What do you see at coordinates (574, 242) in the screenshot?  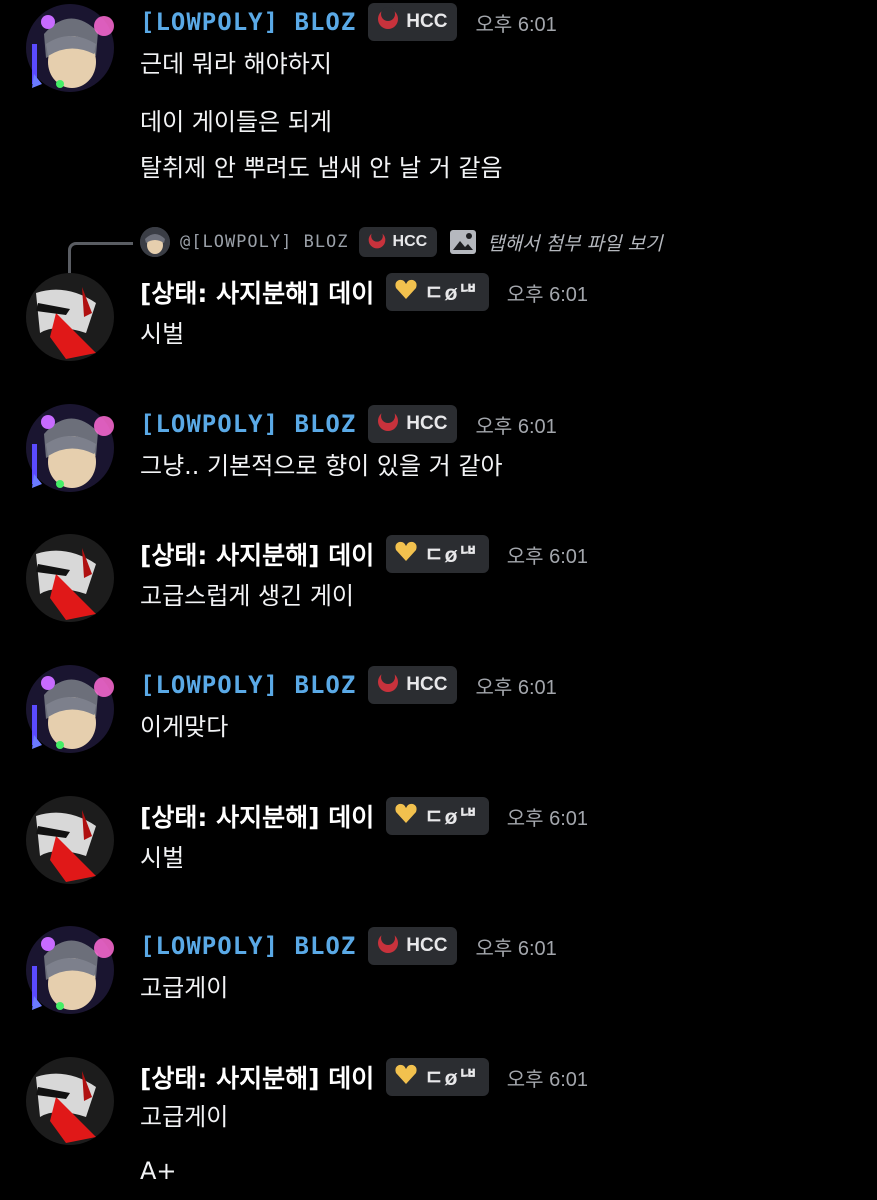 I see `attachment-hint: 탭해서 첨부 파일 보기` at bounding box center [574, 242].